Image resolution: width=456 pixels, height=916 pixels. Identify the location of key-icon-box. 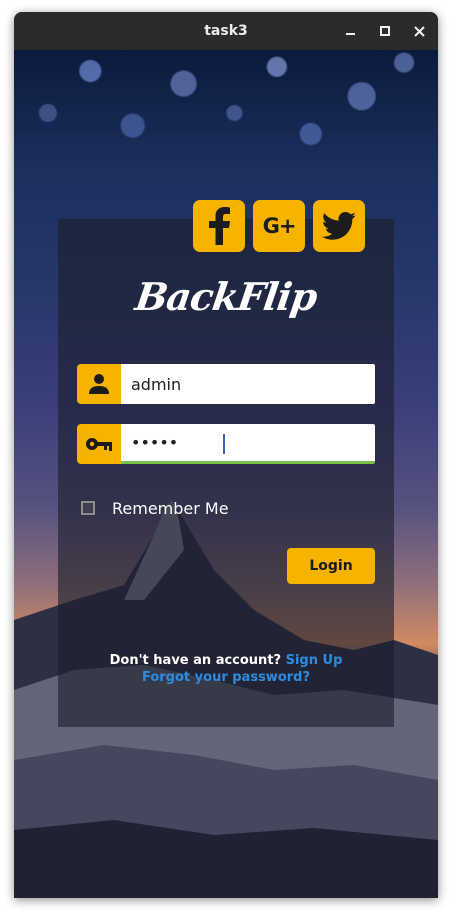
(99, 444).